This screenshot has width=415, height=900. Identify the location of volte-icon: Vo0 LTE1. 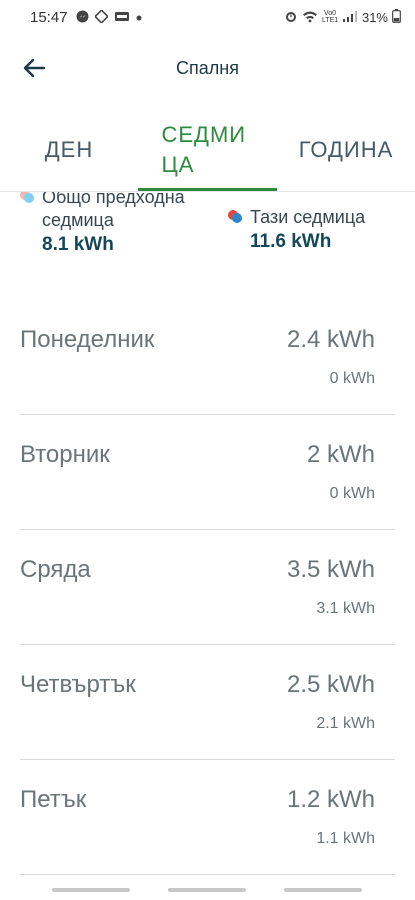
(330, 17).